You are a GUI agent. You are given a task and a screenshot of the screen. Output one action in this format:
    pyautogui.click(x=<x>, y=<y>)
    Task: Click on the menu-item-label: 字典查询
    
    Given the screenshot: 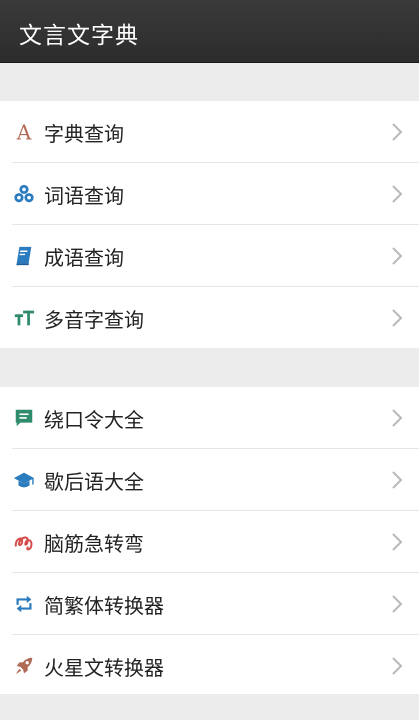 What is the action you would take?
    pyautogui.click(x=84, y=133)
    